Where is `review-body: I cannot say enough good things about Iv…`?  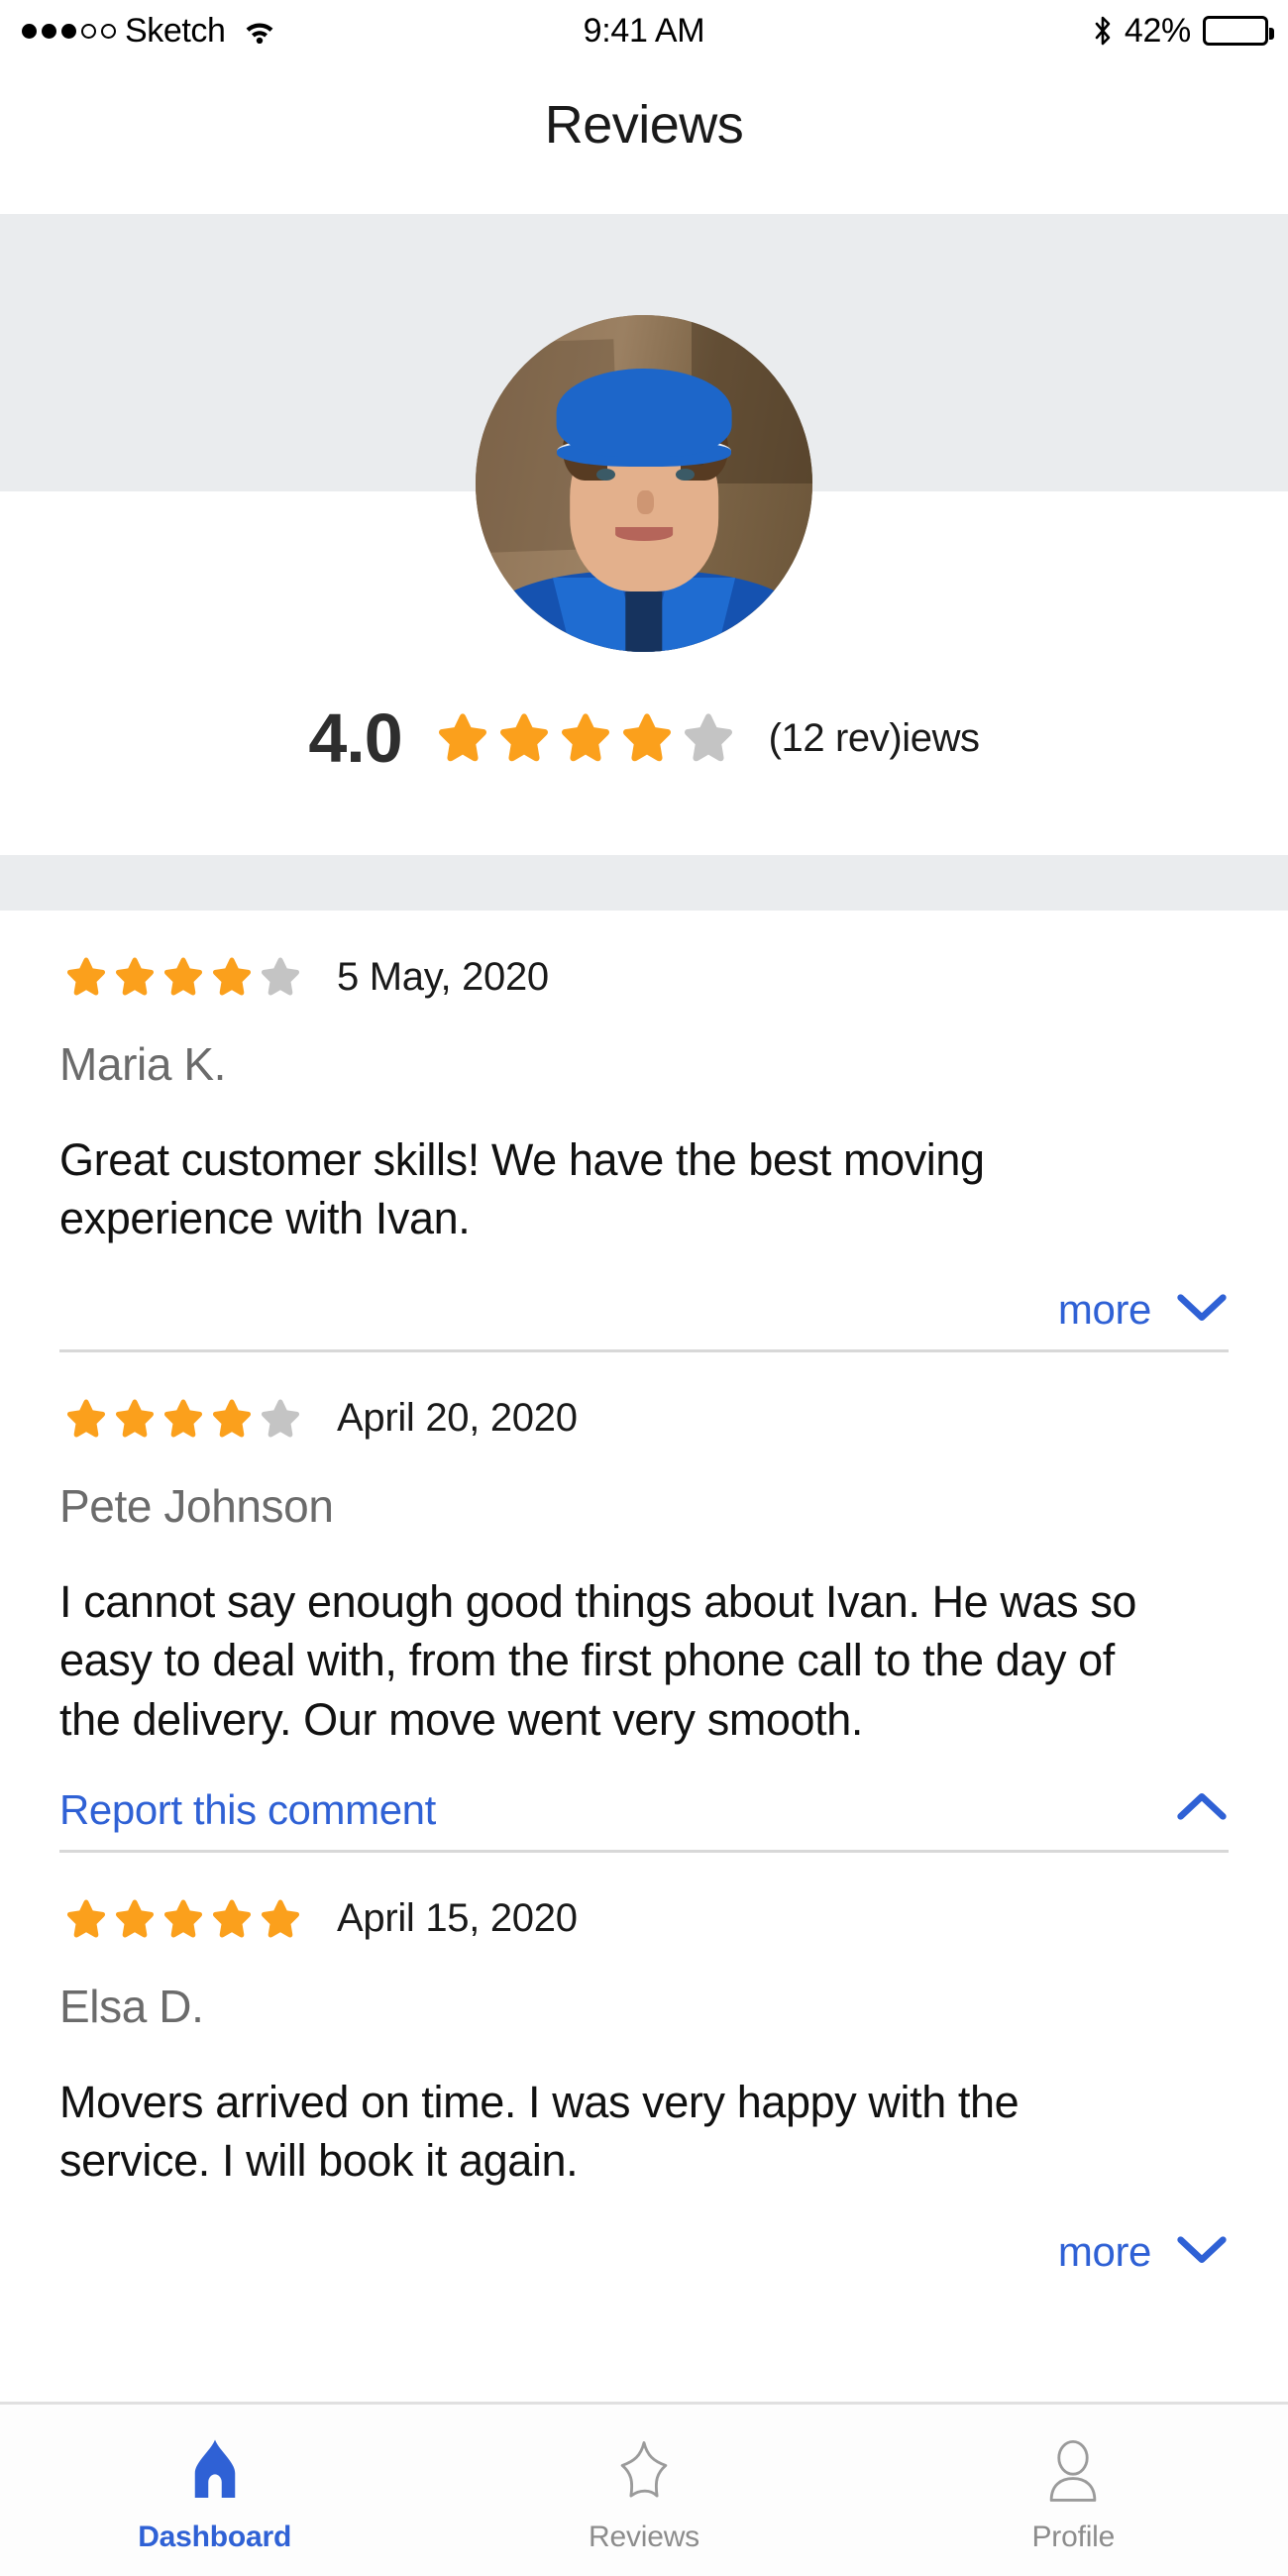 review-body: I cannot say enough good things about Iv… is located at coordinates (598, 1660).